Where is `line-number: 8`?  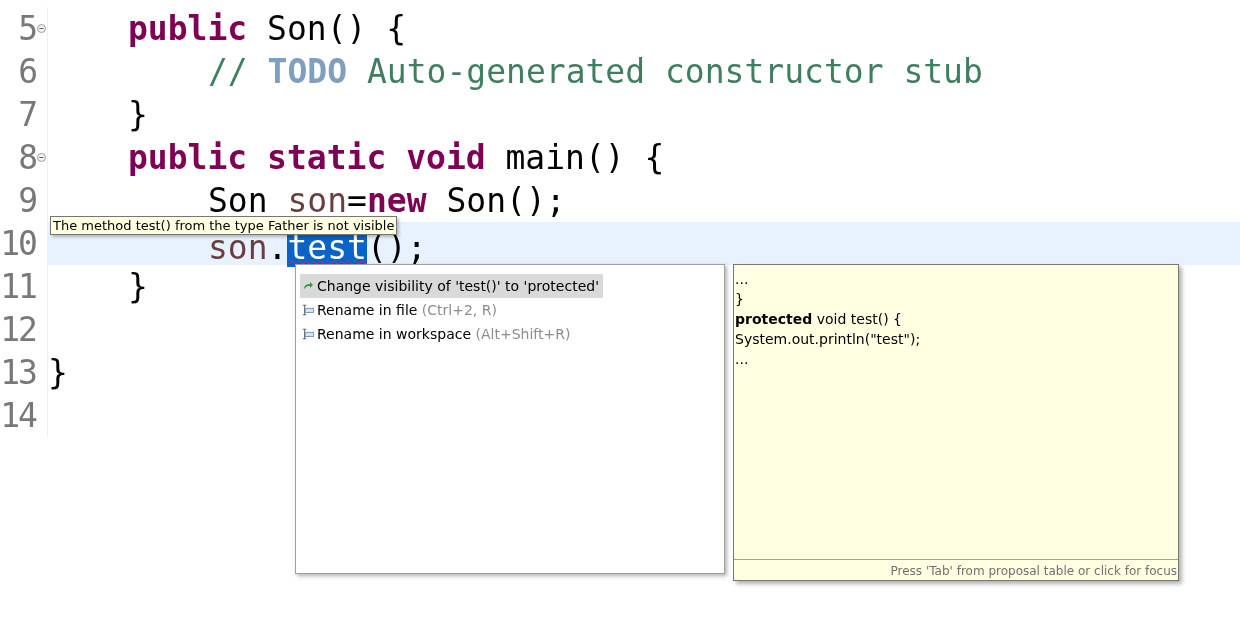 line-number: 8 is located at coordinates (26, 157).